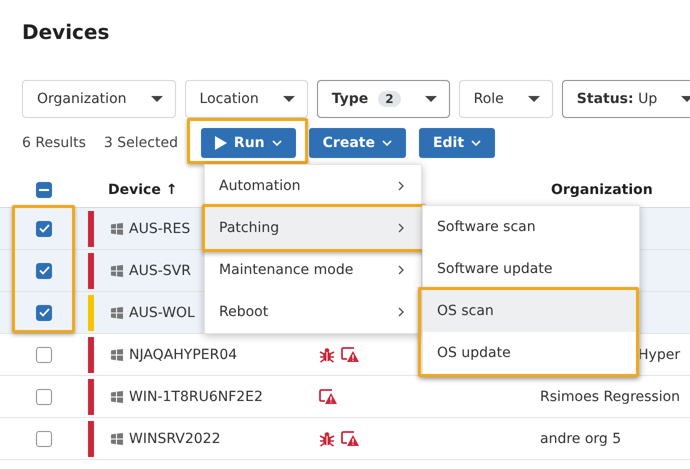 The width and height of the screenshot is (690, 469). I want to click on menu-item: OS update, so click(531, 353).